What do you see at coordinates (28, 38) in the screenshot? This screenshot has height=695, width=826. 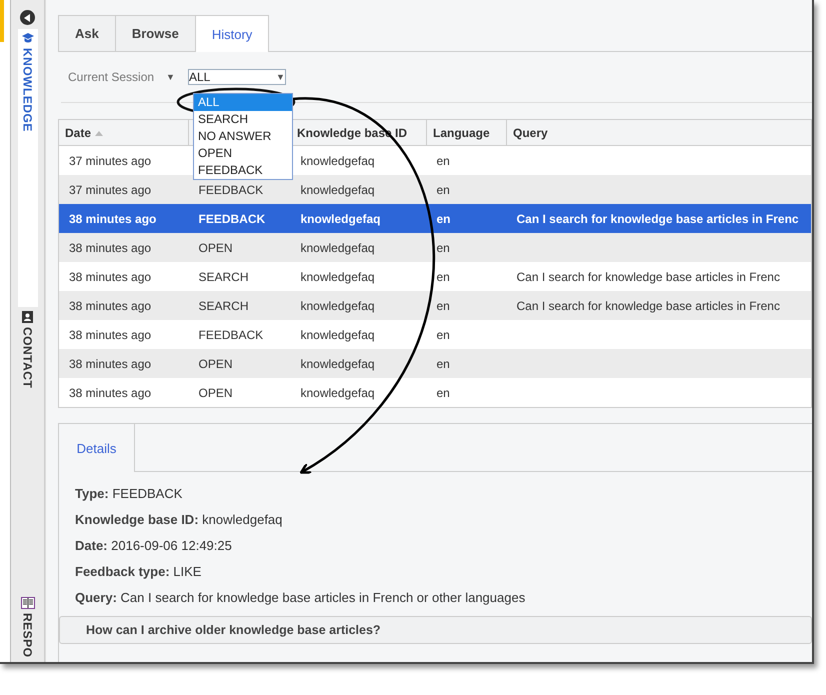 I see `graduation-cap-icon` at bounding box center [28, 38].